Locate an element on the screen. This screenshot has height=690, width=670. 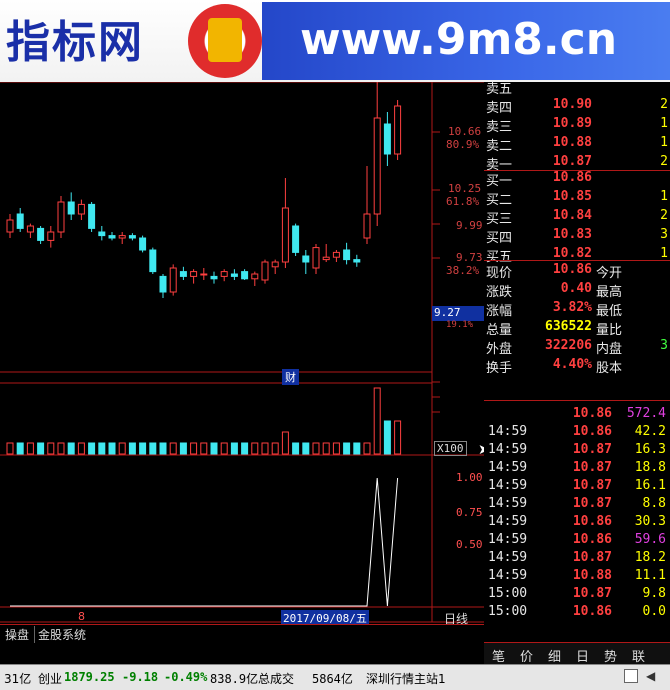
quote-bottom-tabs: 笔 价 细 日 势 联 is located at coordinates (577, 653).